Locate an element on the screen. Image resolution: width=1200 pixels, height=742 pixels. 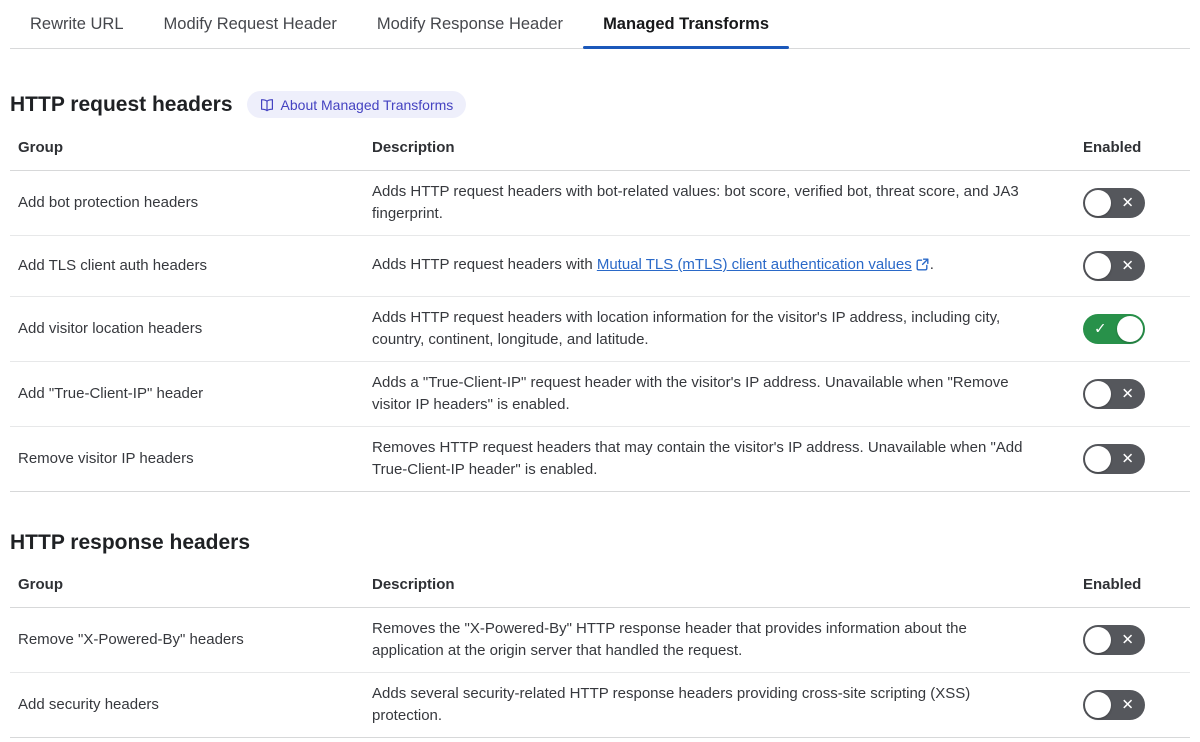
tab-modify-request-header: Modify Request Header is located at coordinates (250, 24).